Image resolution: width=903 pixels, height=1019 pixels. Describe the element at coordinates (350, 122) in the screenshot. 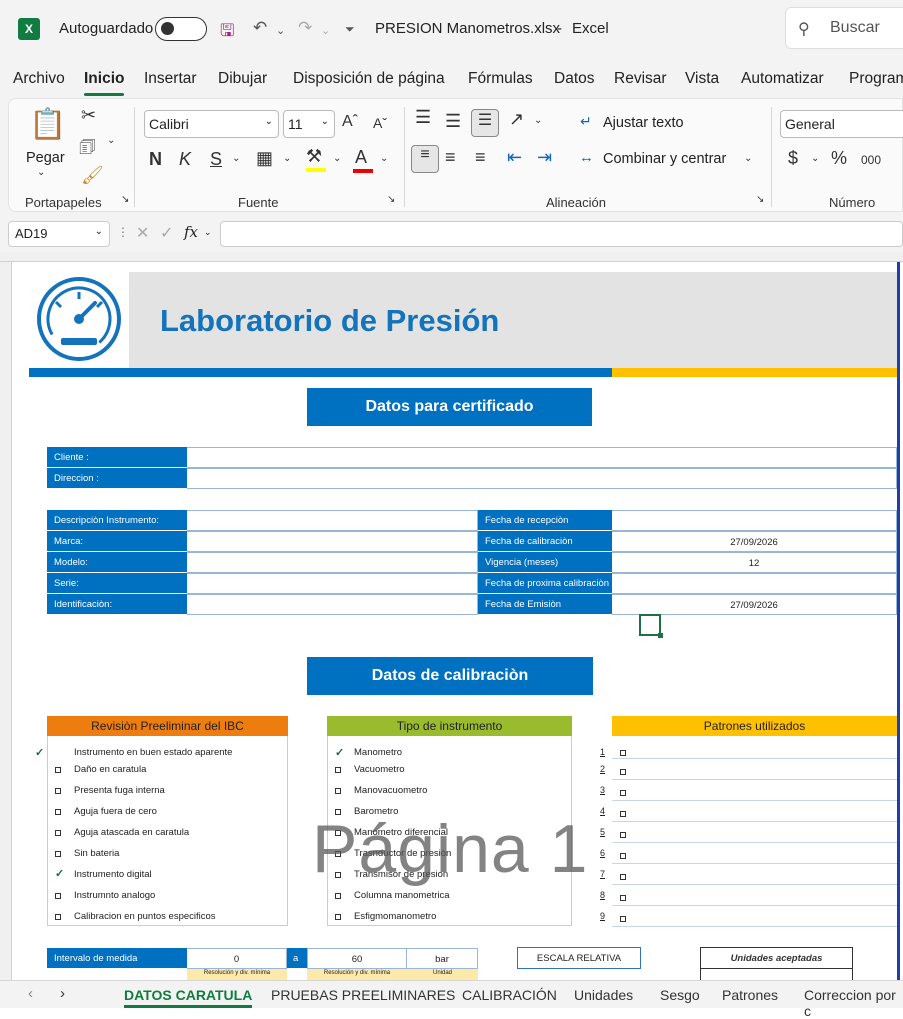

I see `increase-font-icon: Aˆ` at that location.